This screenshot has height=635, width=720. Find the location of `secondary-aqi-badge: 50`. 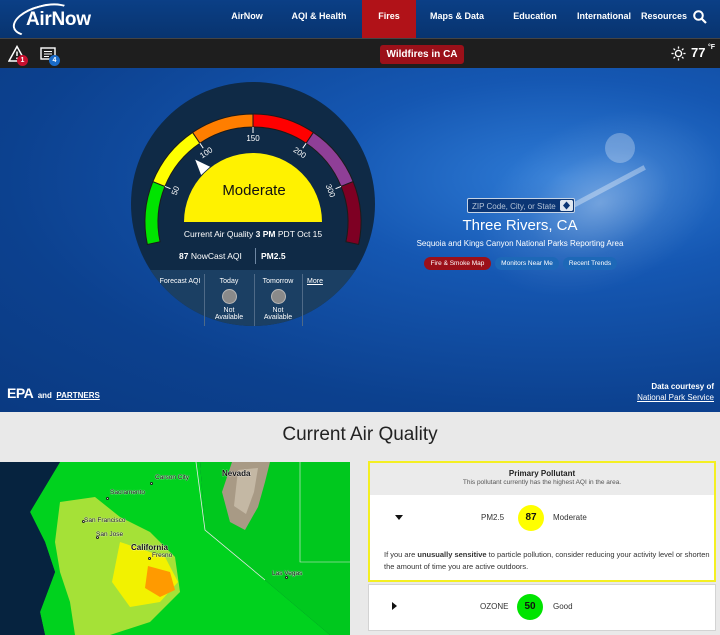

secondary-aqi-badge: 50 is located at coordinates (530, 607).